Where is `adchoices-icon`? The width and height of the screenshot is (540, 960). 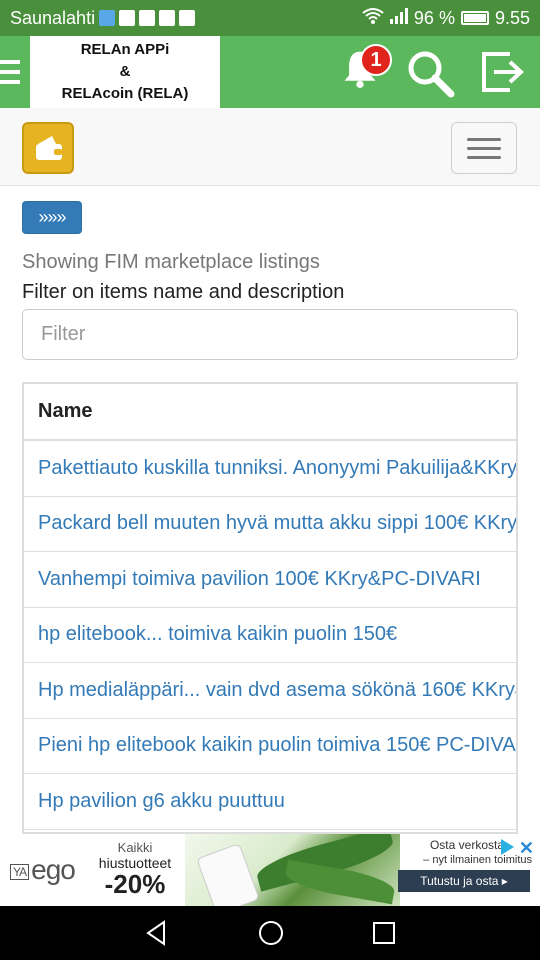
adchoices-icon is located at coordinates (507, 847).